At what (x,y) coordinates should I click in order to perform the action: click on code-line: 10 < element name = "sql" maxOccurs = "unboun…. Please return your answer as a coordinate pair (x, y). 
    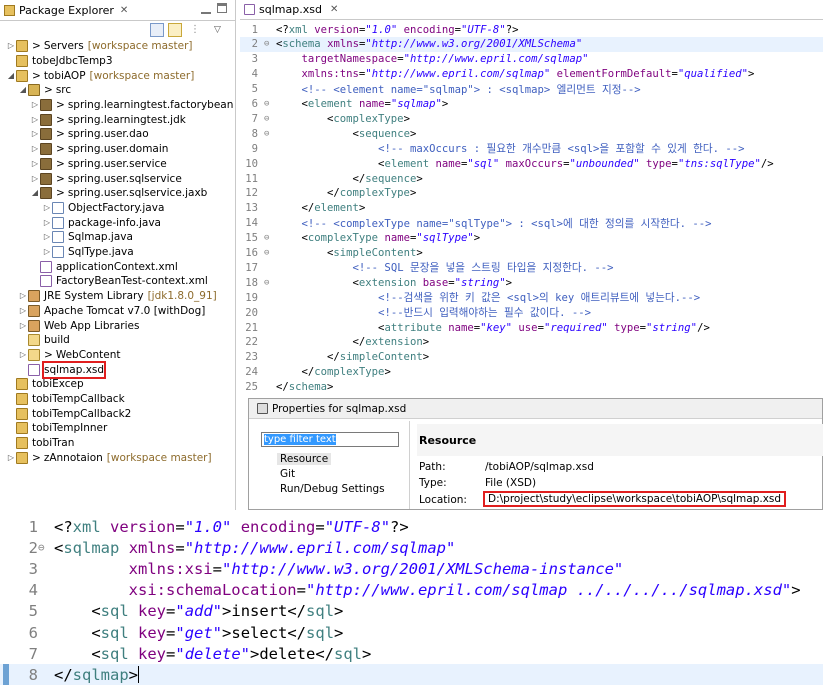
    Looking at the image, I should click on (531, 163).